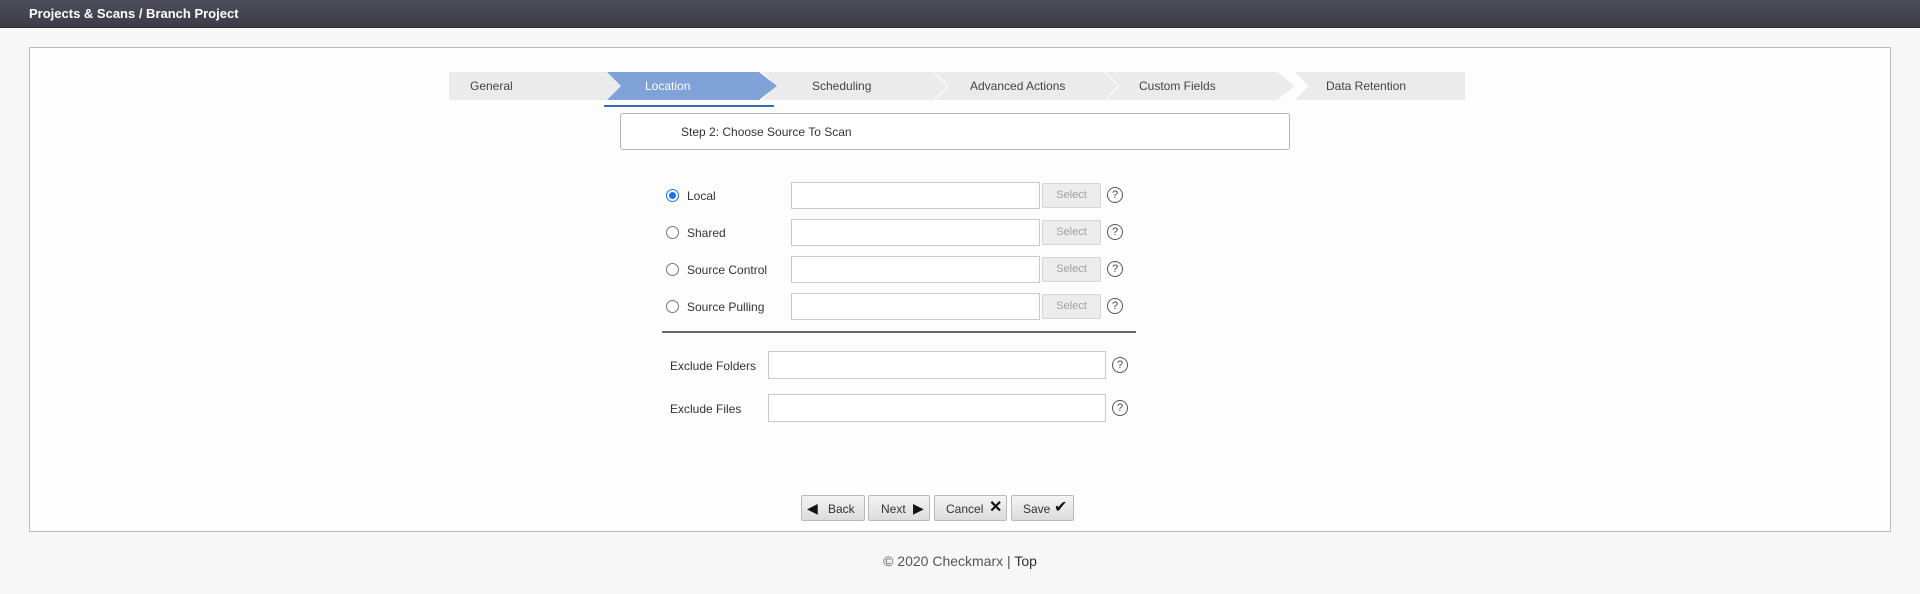  I want to click on breadcrumb: Projects & Scans / Branch Project, so click(134, 13).